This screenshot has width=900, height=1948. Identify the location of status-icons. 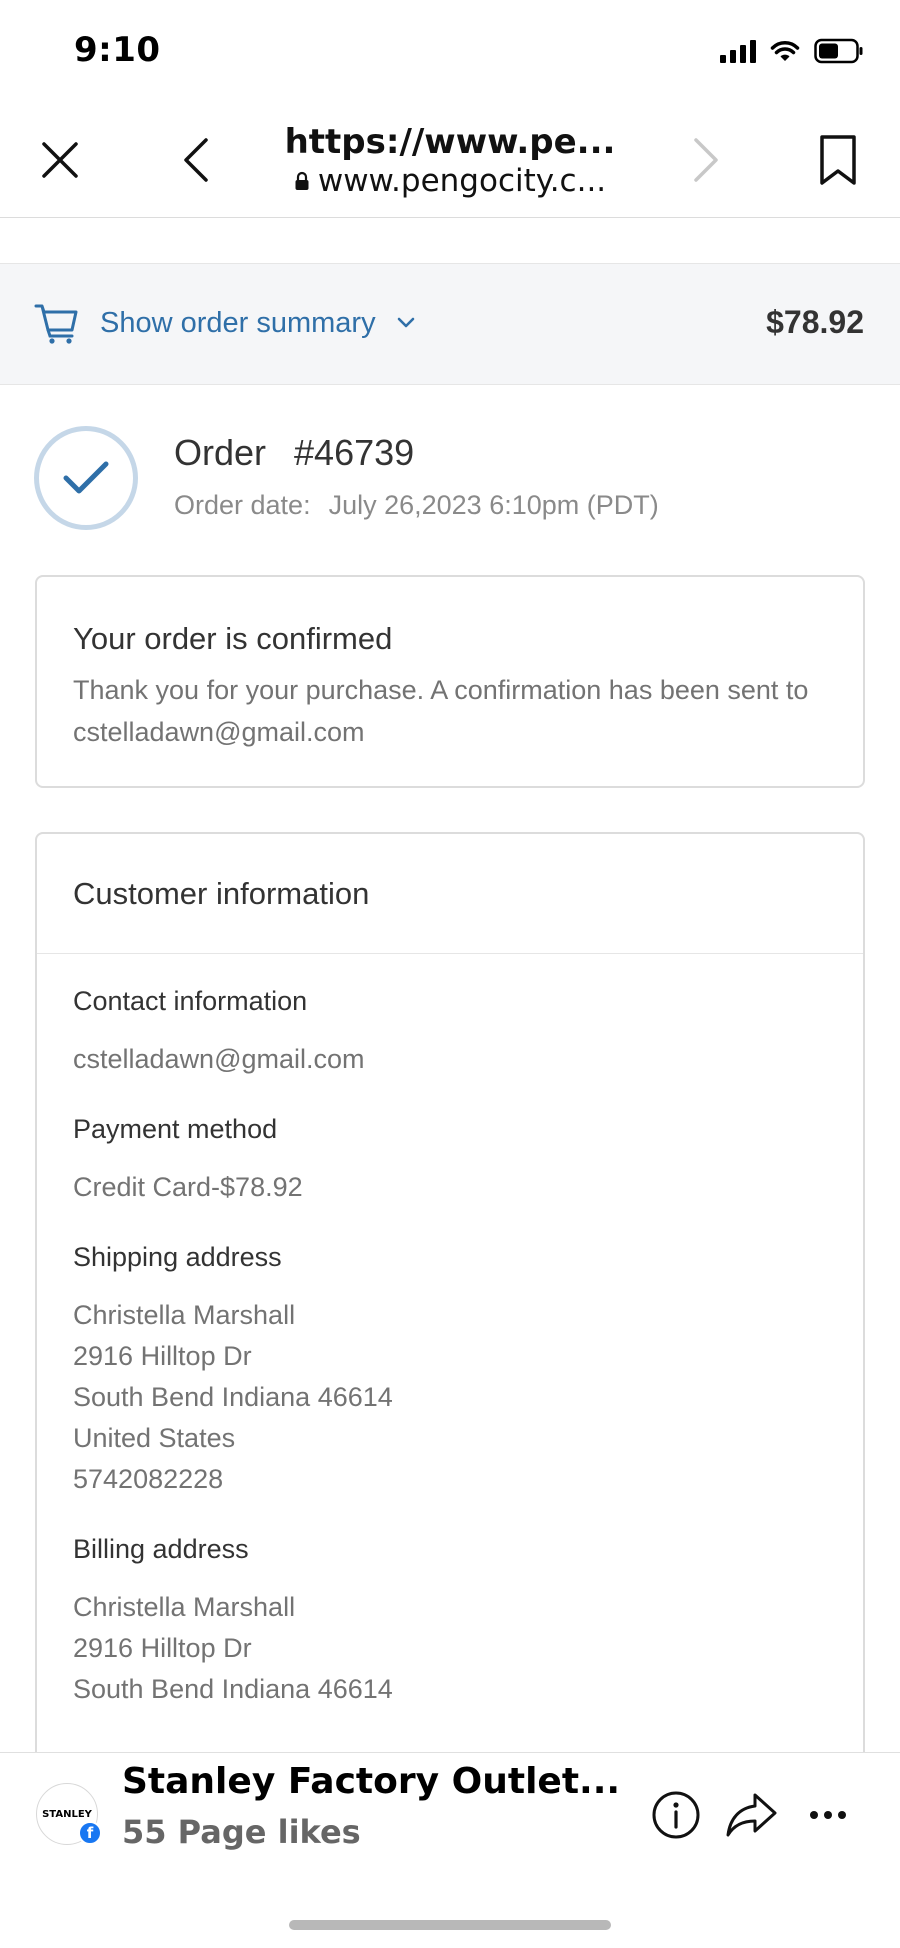
(792, 51).